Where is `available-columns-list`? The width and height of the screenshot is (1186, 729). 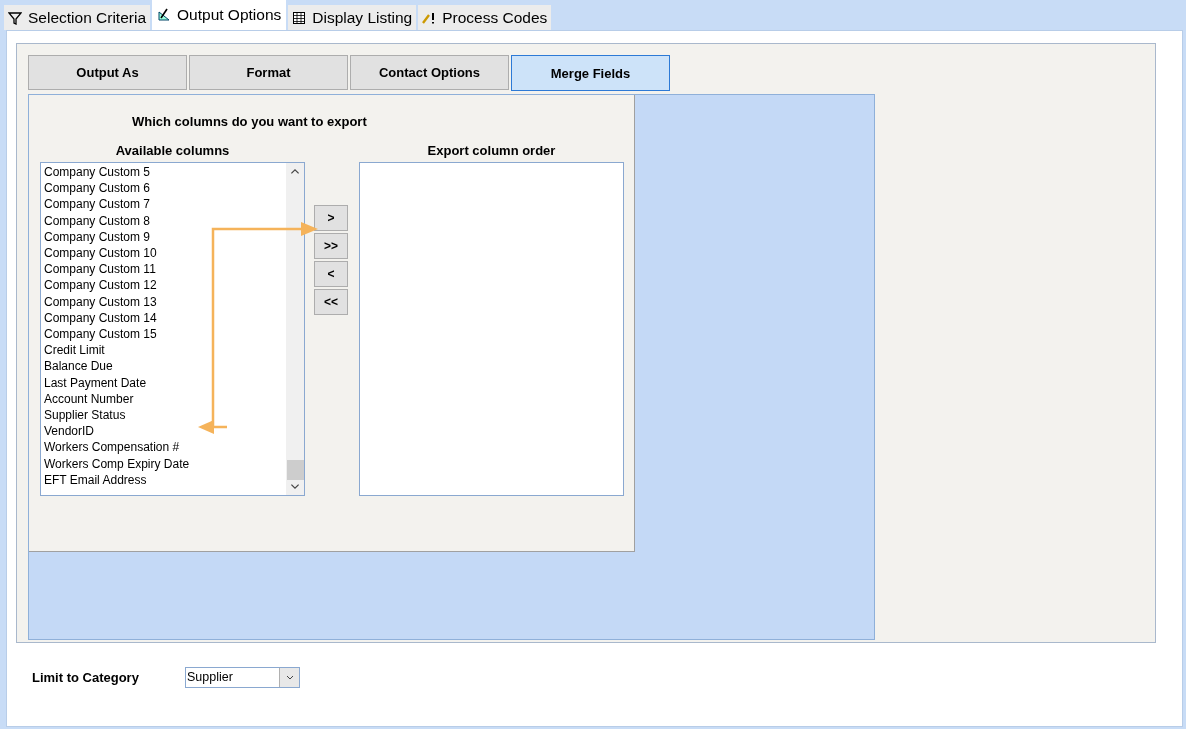
available-columns-list is located at coordinates (172, 329).